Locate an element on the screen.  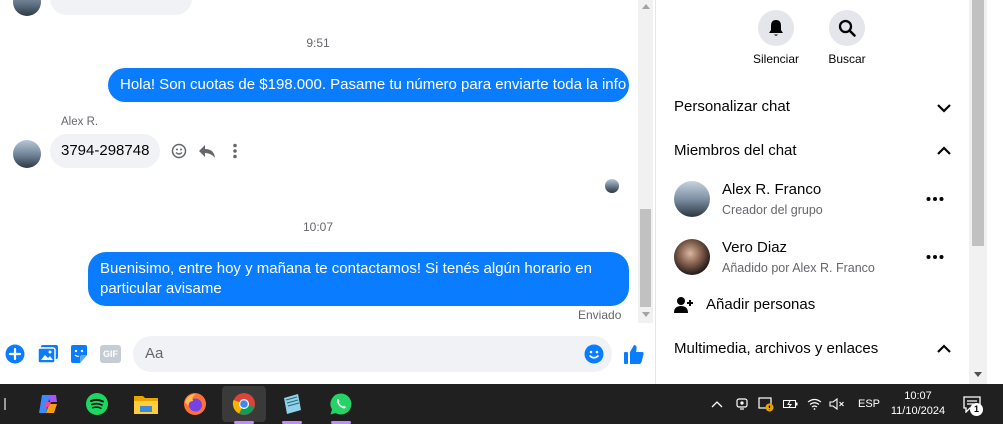
member-item: Alex R. Franco Creador del grupo is located at coordinates (812, 199).